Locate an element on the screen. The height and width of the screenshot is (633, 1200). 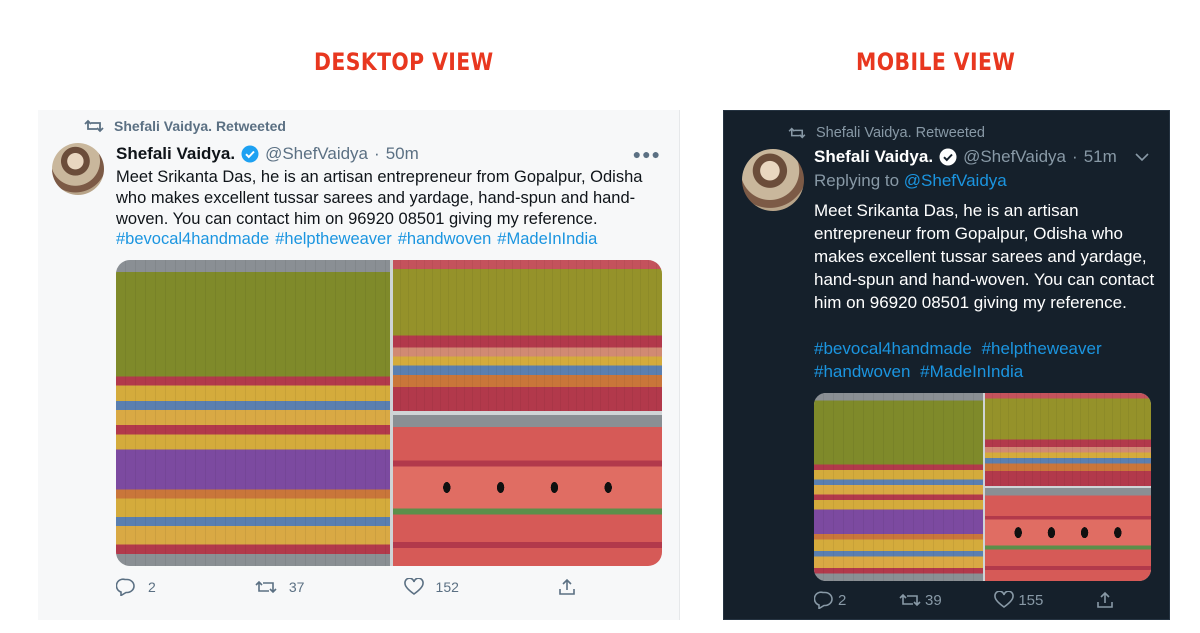
media-grid is located at coordinates (982, 487).